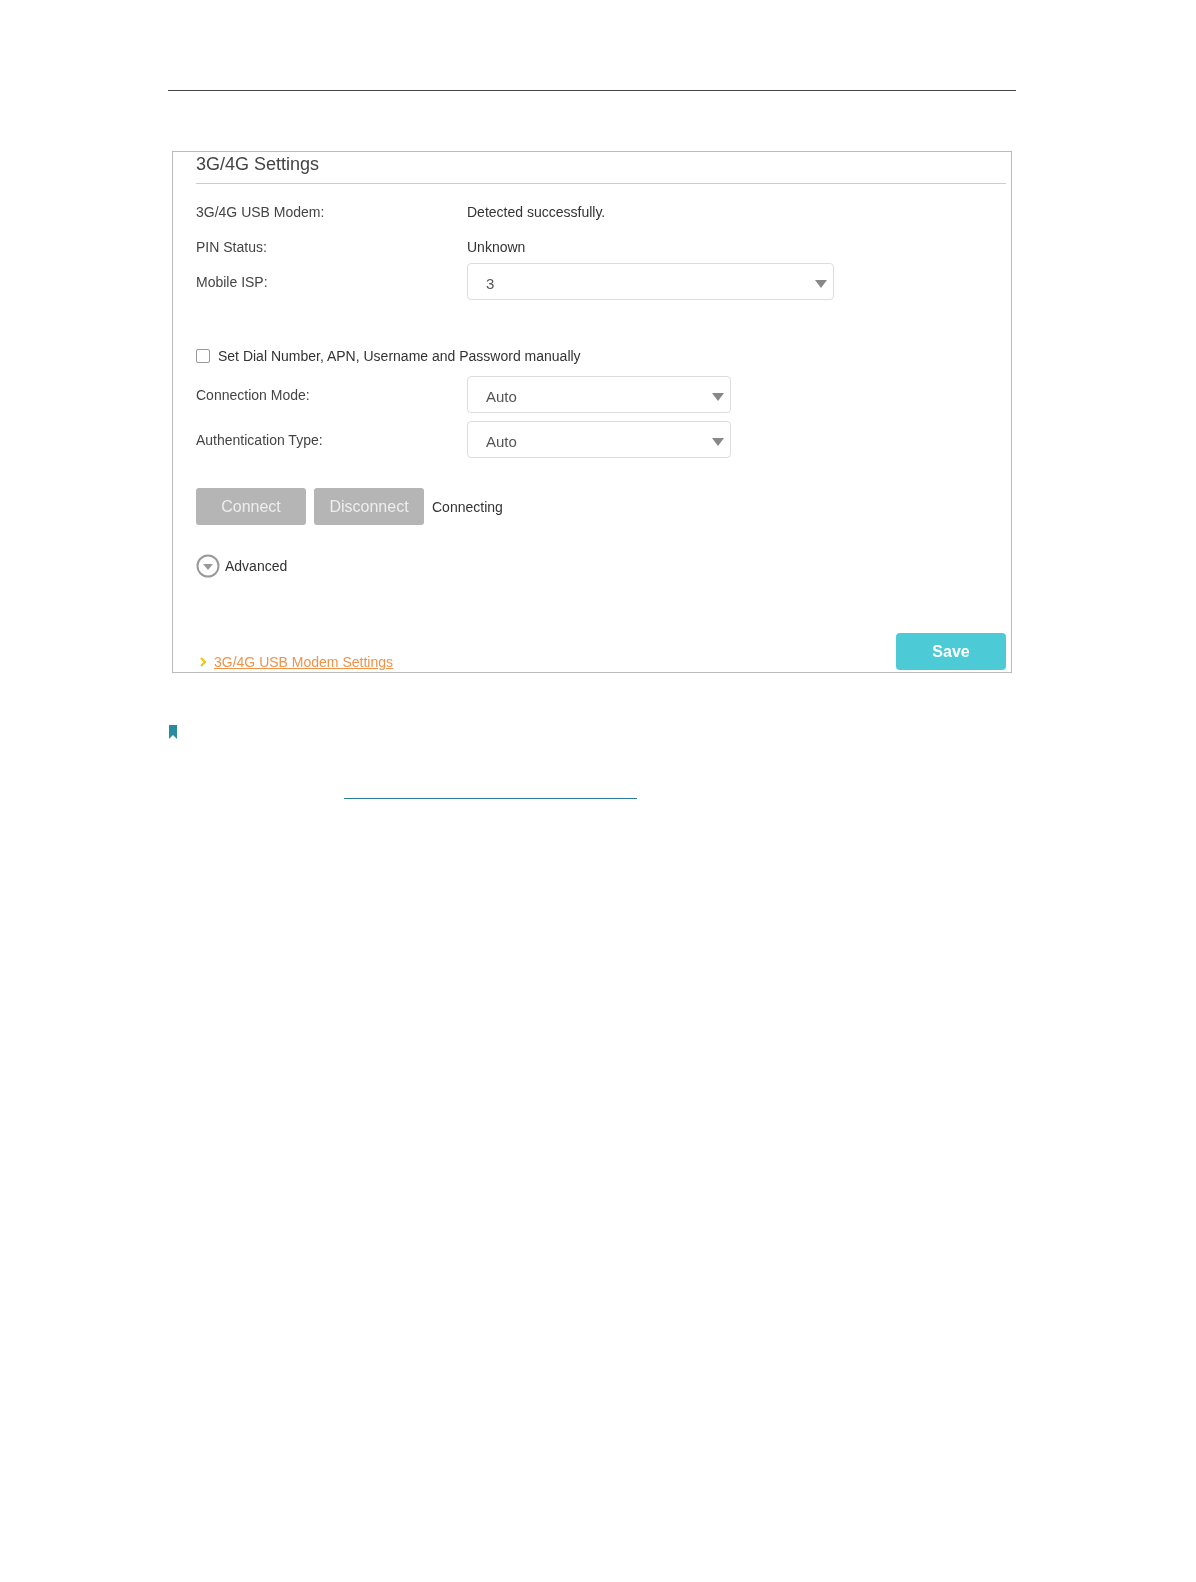 This screenshot has height=1582, width=1196. What do you see at coordinates (256, 566) in the screenshot?
I see `advanced-label: Advanced` at bounding box center [256, 566].